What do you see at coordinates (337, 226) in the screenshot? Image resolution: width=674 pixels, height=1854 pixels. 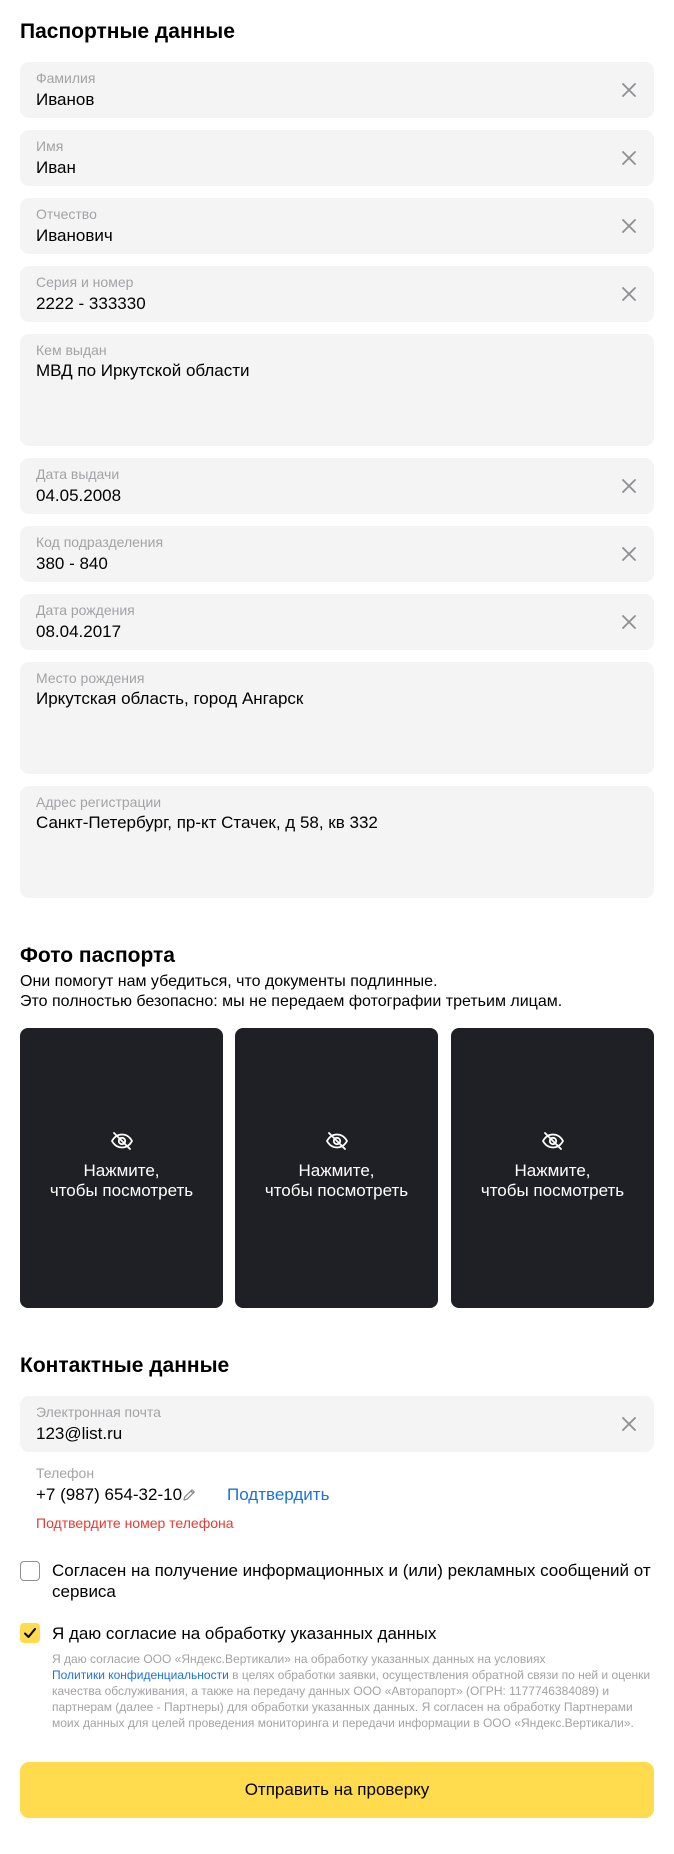 I see `field-patronymic: Отчество Иванович` at bounding box center [337, 226].